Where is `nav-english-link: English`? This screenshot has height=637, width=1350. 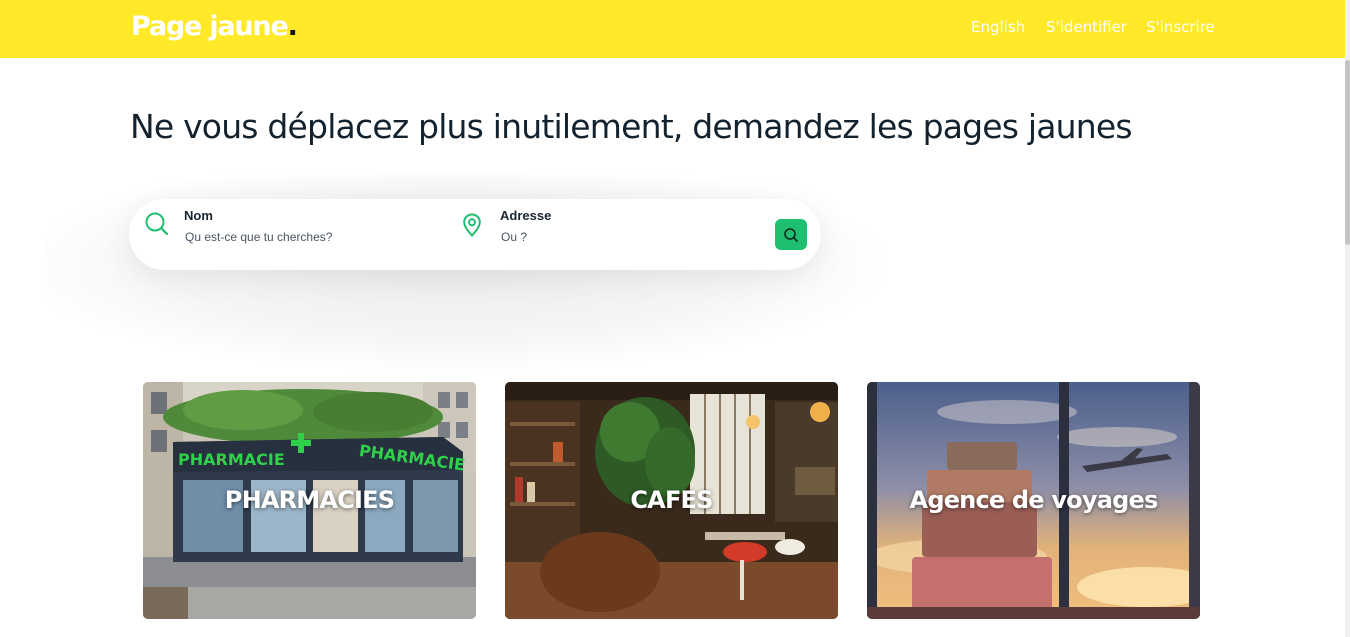
nav-english-link: English is located at coordinates (998, 27).